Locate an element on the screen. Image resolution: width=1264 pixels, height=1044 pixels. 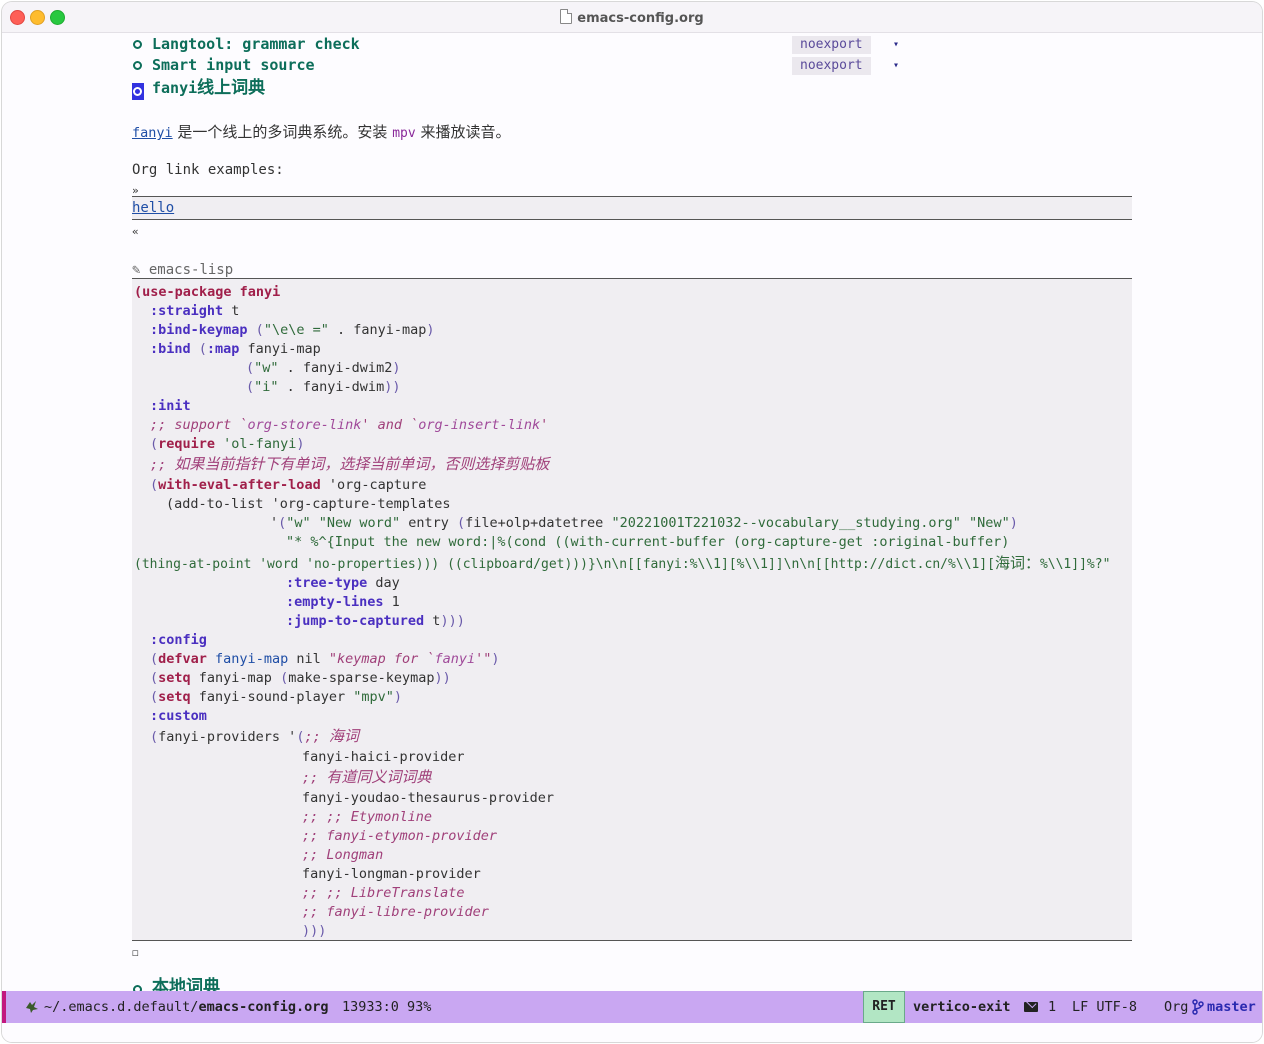
quote-close-marker: « is located at coordinates (135, 231).